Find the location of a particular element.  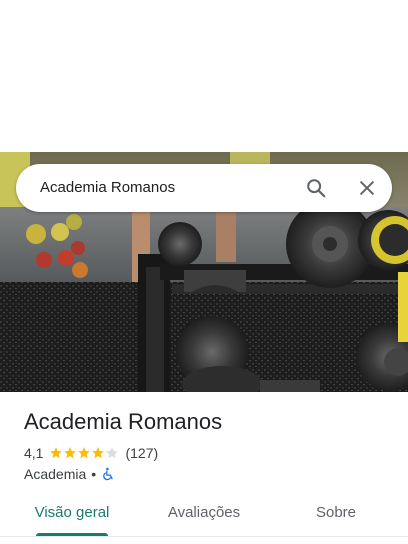

clear-search-button is located at coordinates (367, 188).